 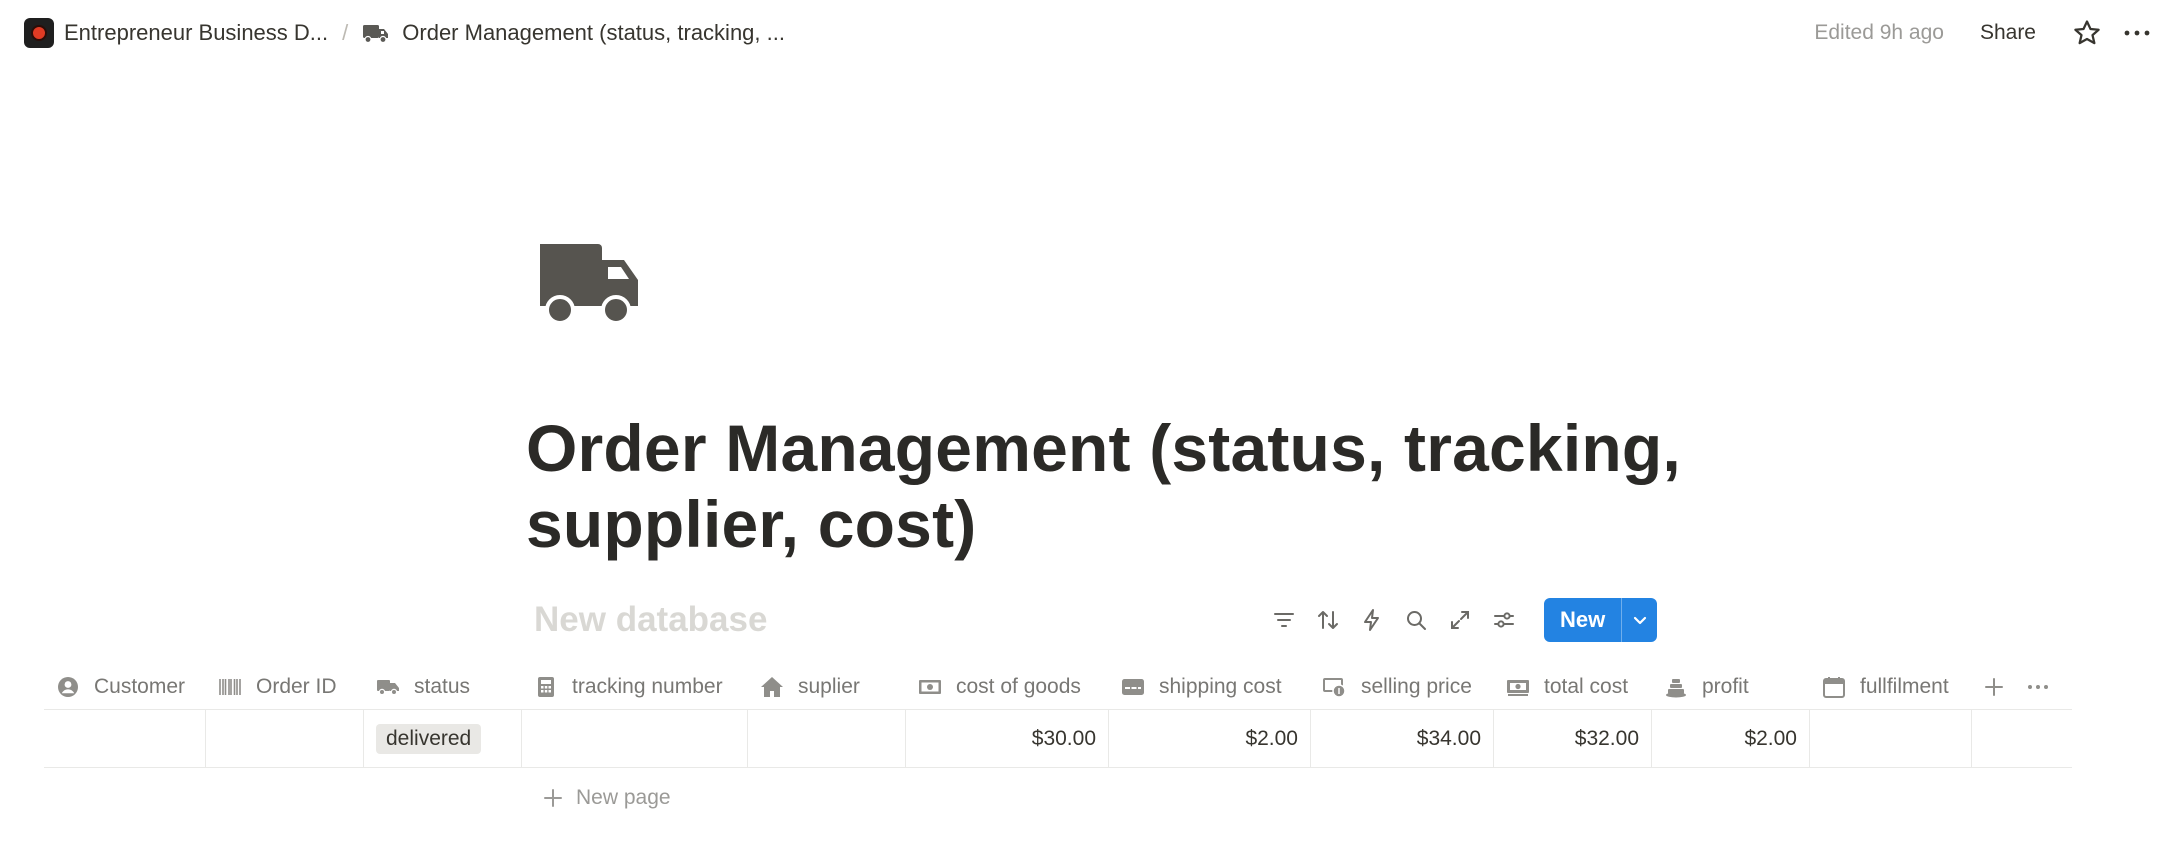 I want to click on column-label: suplier, so click(x=829, y=686).